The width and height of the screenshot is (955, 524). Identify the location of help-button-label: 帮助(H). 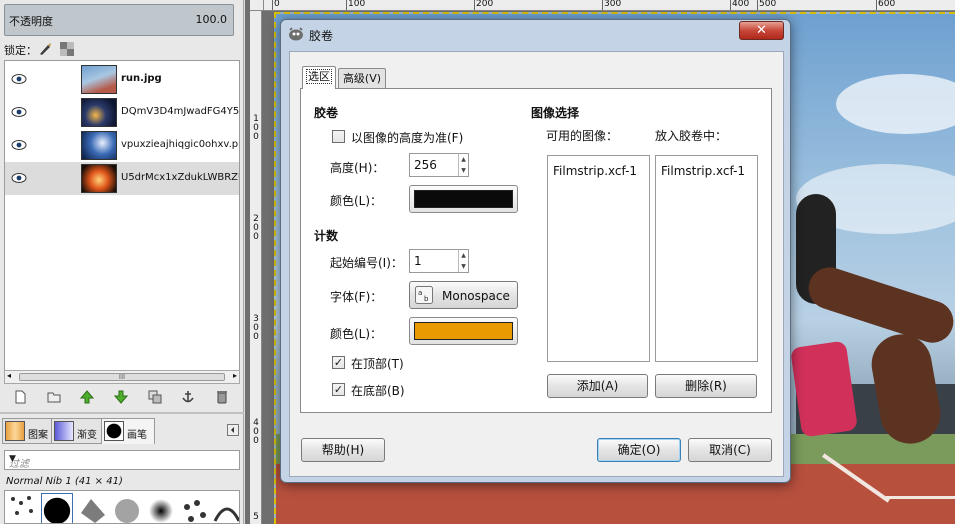
(343, 450).